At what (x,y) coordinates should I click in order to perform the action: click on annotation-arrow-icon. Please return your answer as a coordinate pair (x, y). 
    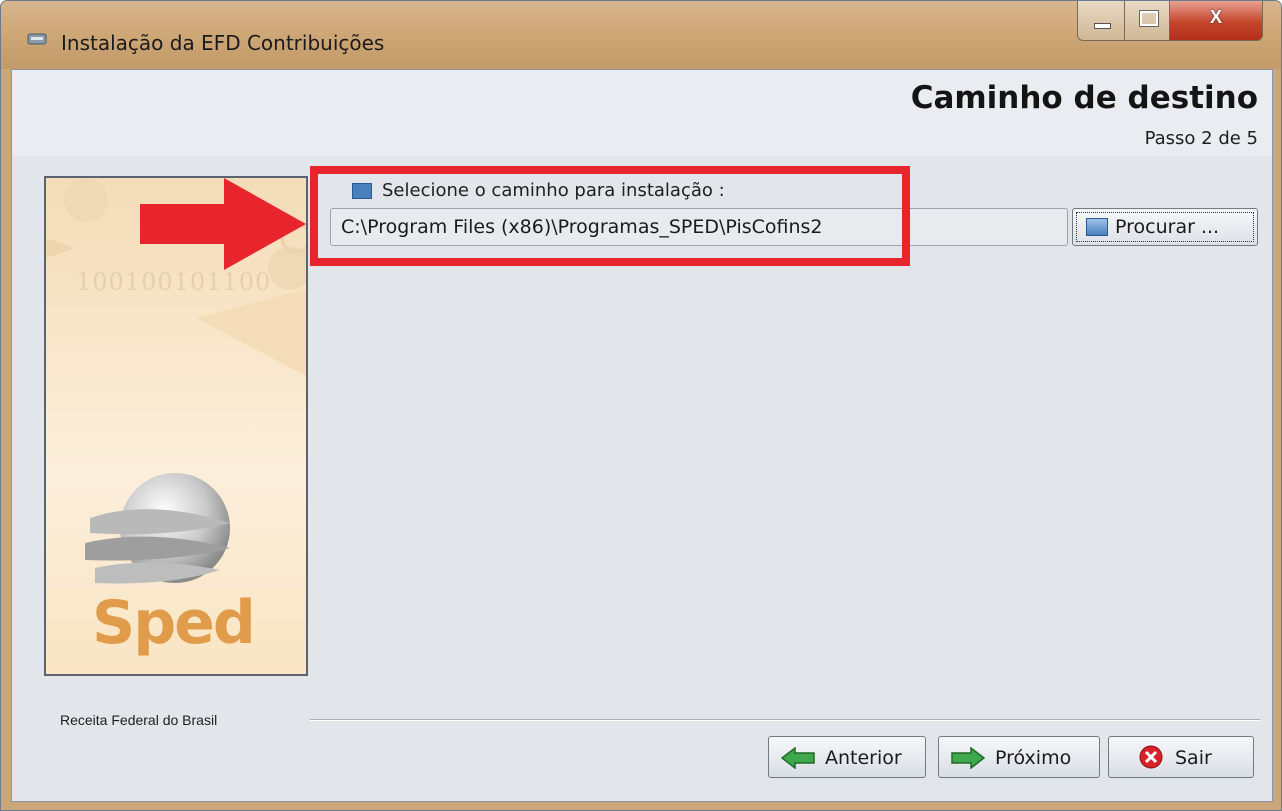
    Looking at the image, I should click on (223, 224).